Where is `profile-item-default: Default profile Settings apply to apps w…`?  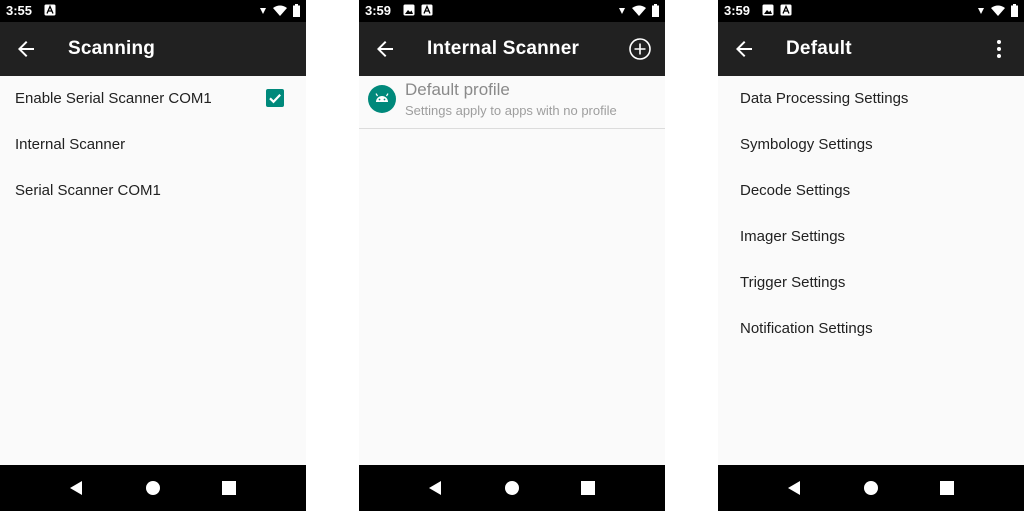 profile-item-default: Default profile Settings apply to apps w… is located at coordinates (512, 102).